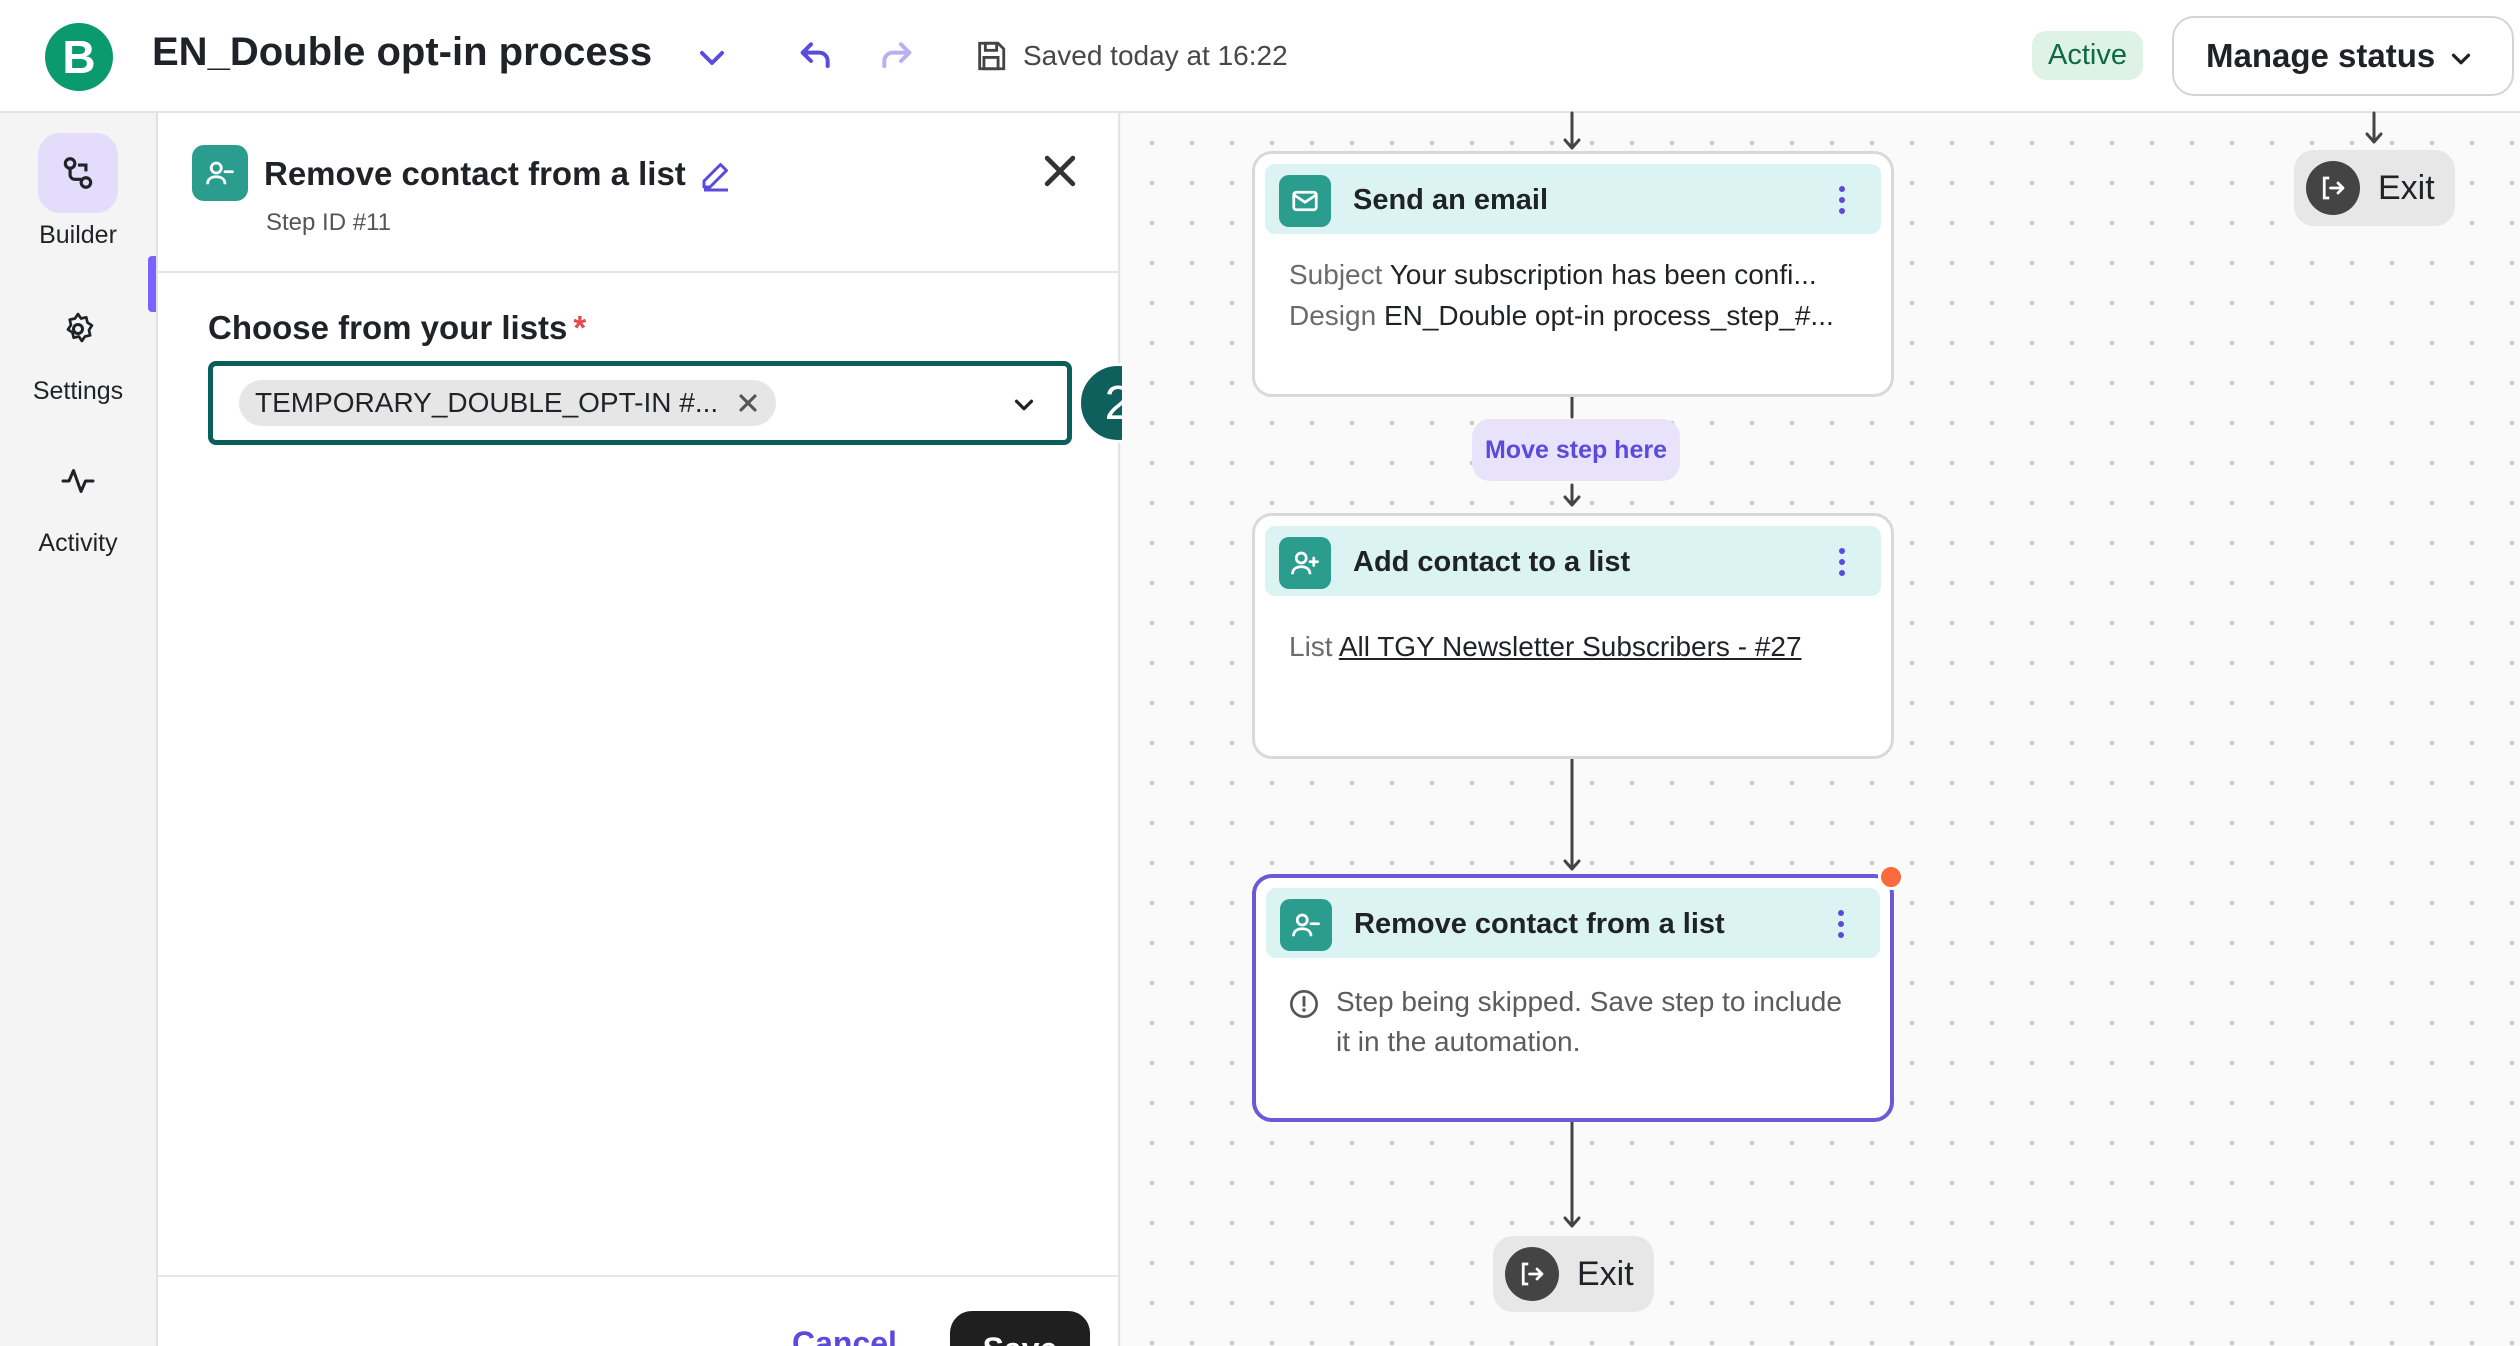  I want to click on panel-footer: Cancel Save, so click(638, 1310).